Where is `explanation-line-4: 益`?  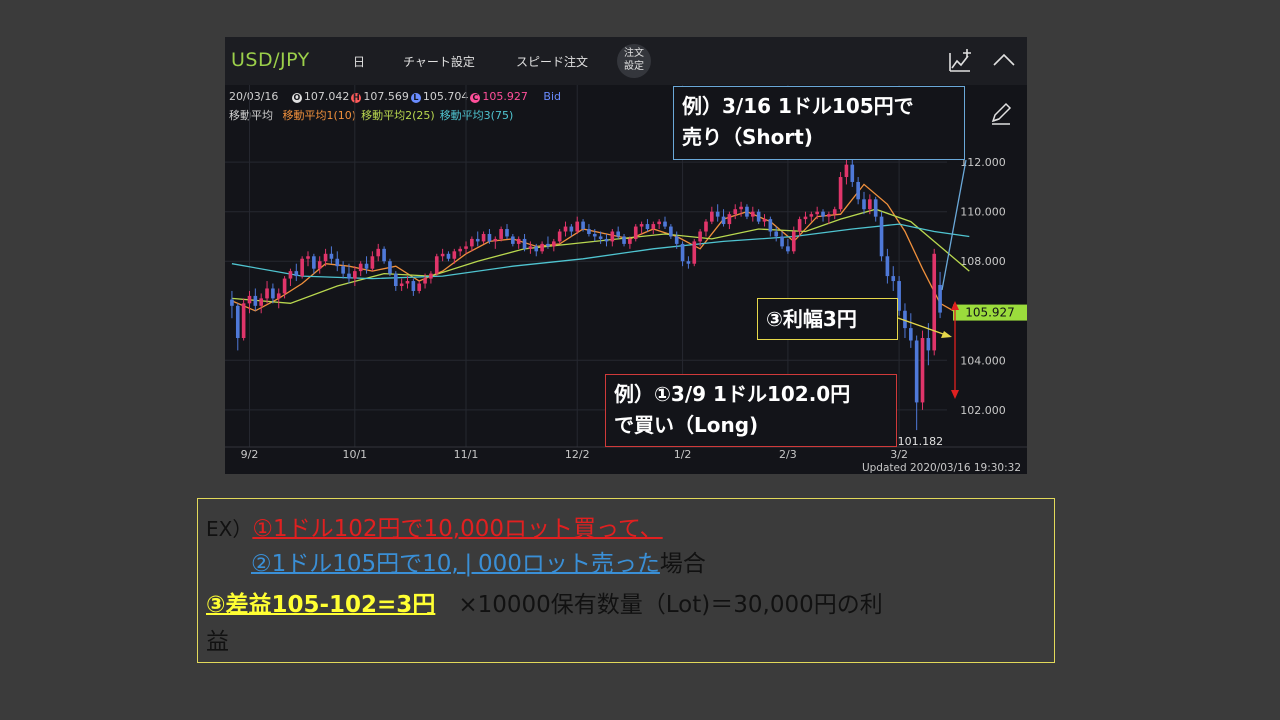 explanation-line-4: 益 is located at coordinates (217, 642).